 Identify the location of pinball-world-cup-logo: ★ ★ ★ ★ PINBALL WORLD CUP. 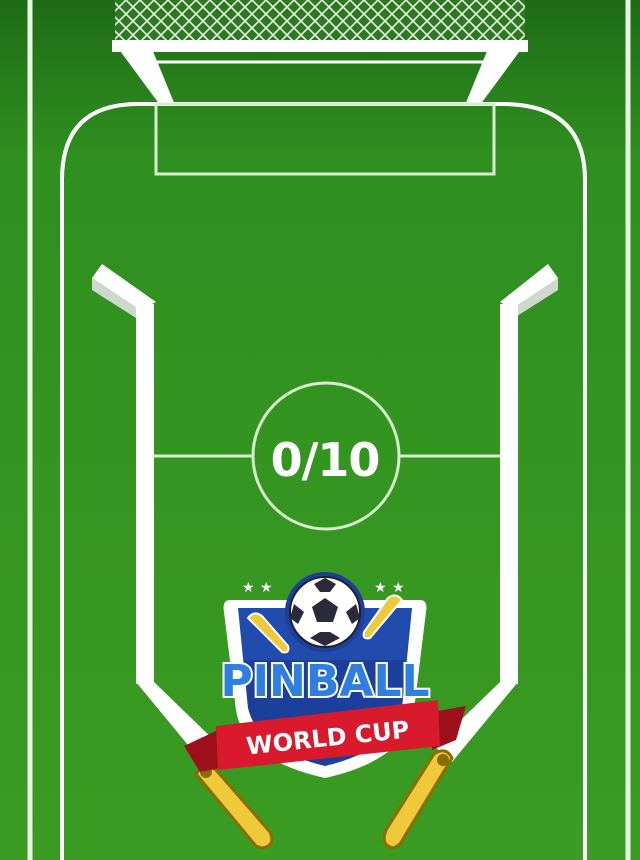
(325, 675).